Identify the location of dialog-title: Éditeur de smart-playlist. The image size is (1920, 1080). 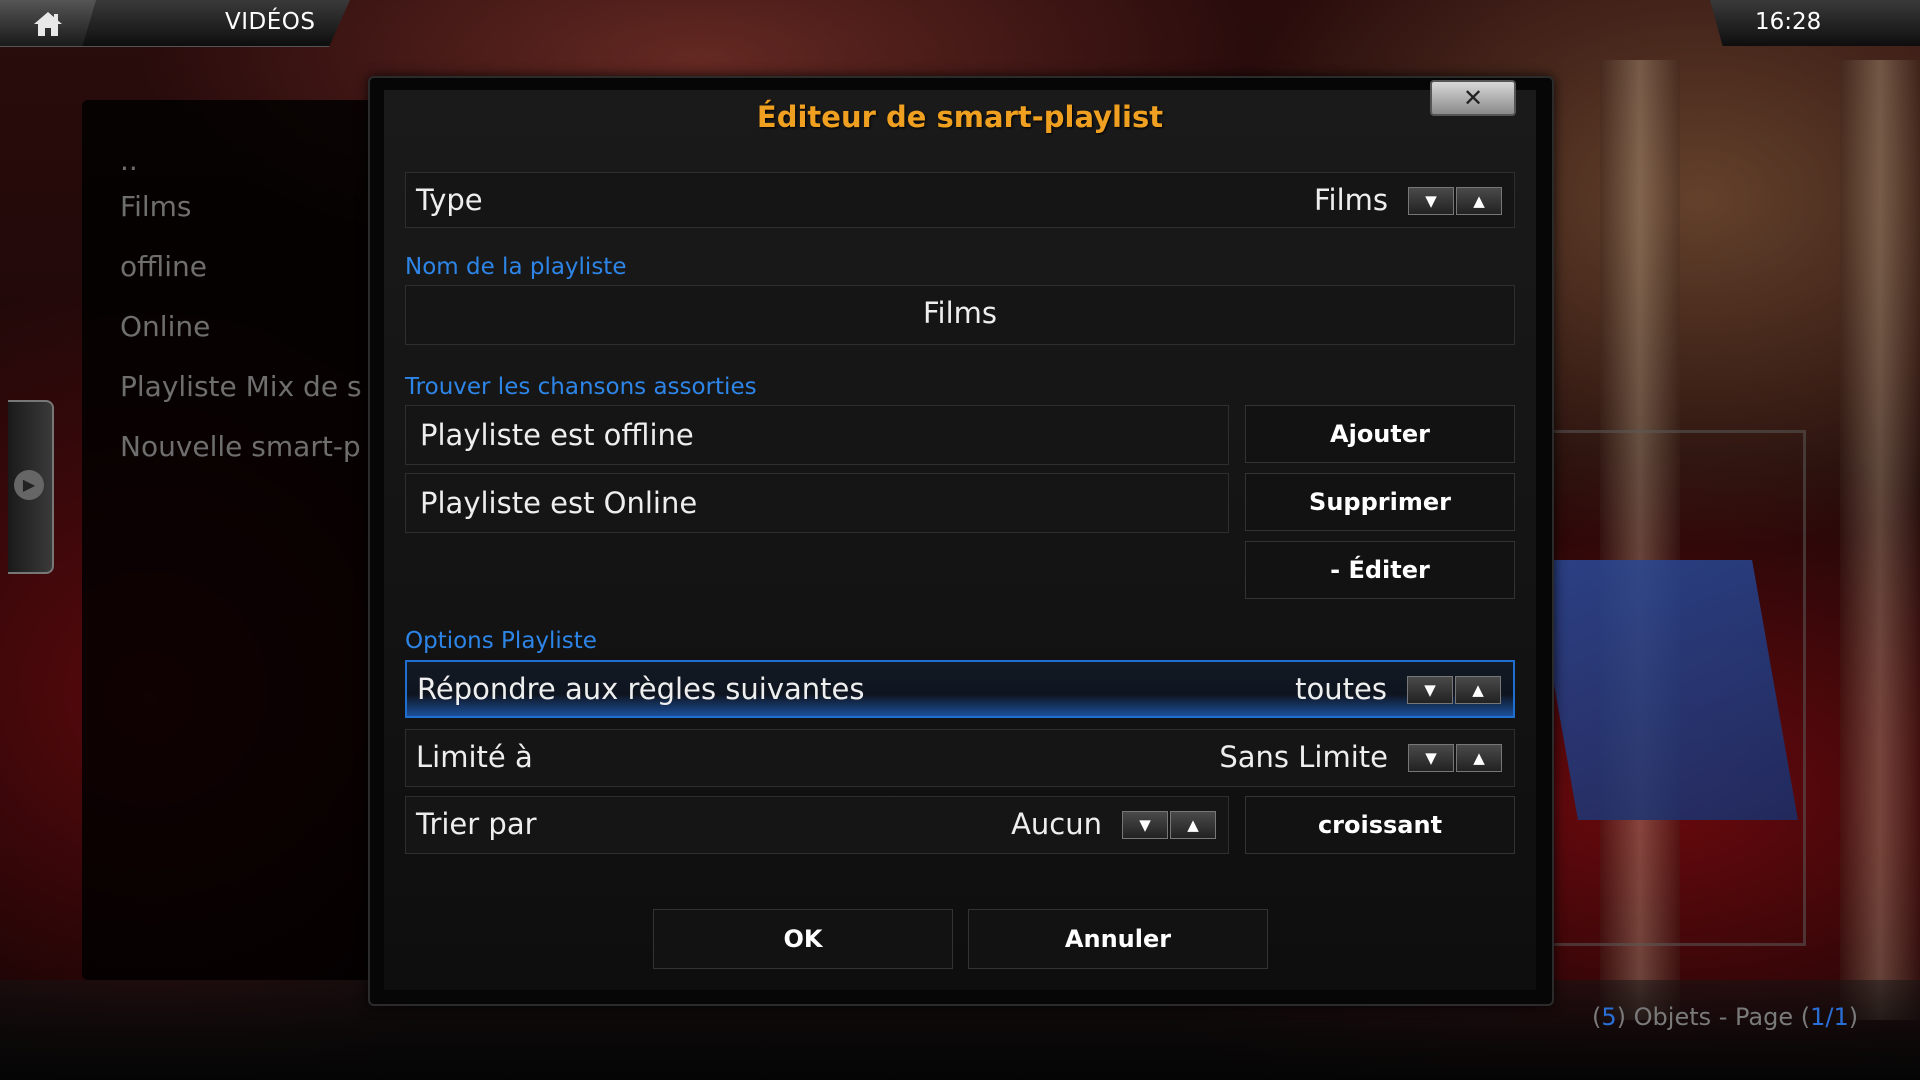
(960, 117).